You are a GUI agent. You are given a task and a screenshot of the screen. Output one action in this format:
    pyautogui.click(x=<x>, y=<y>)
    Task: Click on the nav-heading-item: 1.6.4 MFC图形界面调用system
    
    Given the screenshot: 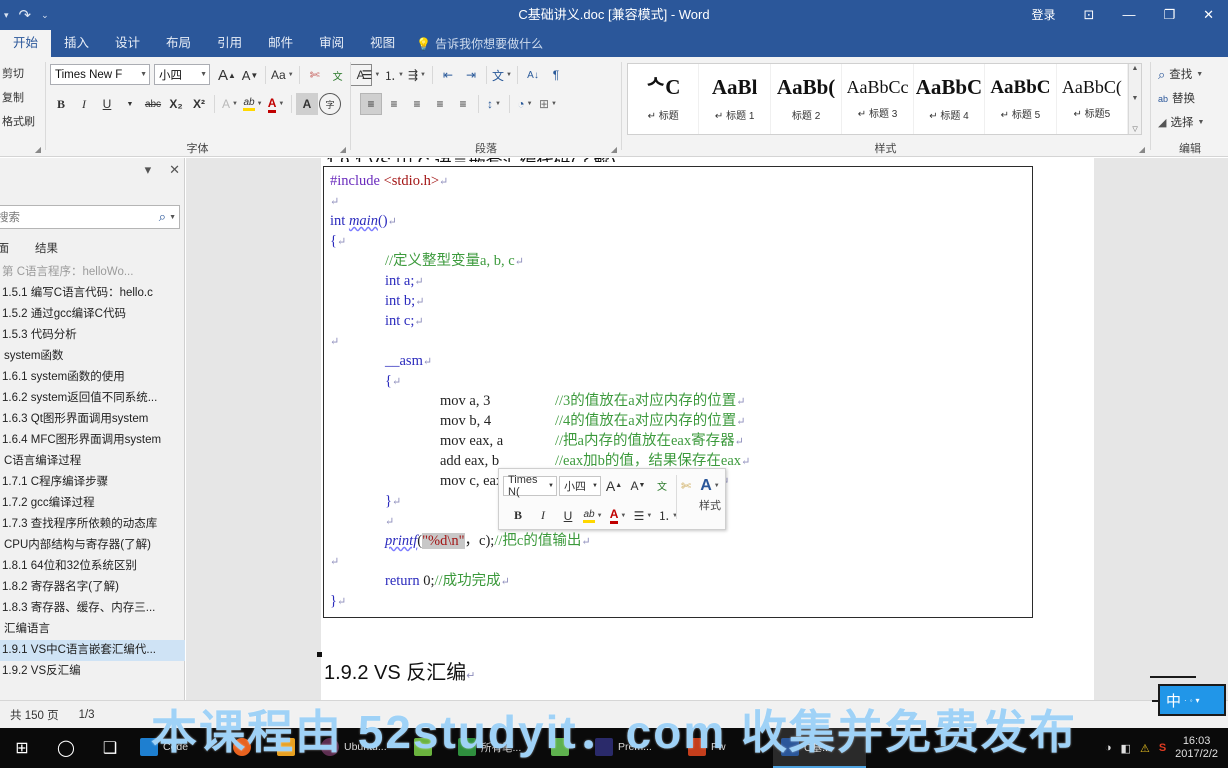 What is the action you would take?
    pyautogui.click(x=92, y=440)
    